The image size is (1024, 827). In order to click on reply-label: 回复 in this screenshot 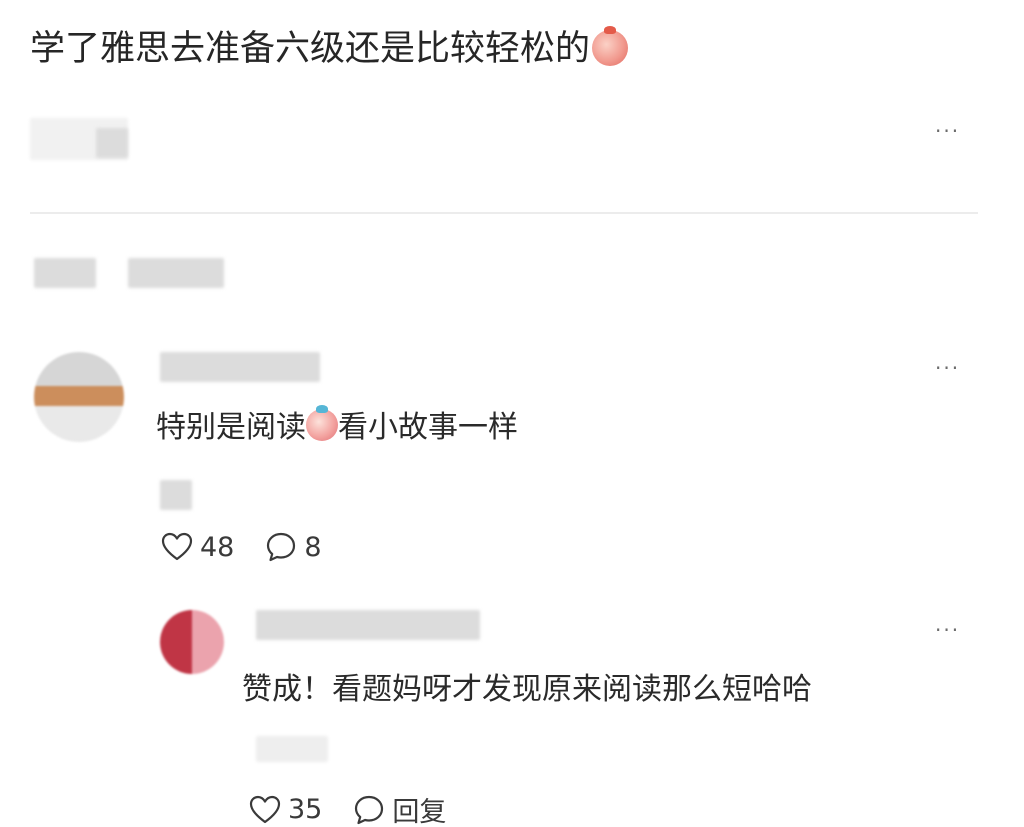, I will do `click(419, 812)`.